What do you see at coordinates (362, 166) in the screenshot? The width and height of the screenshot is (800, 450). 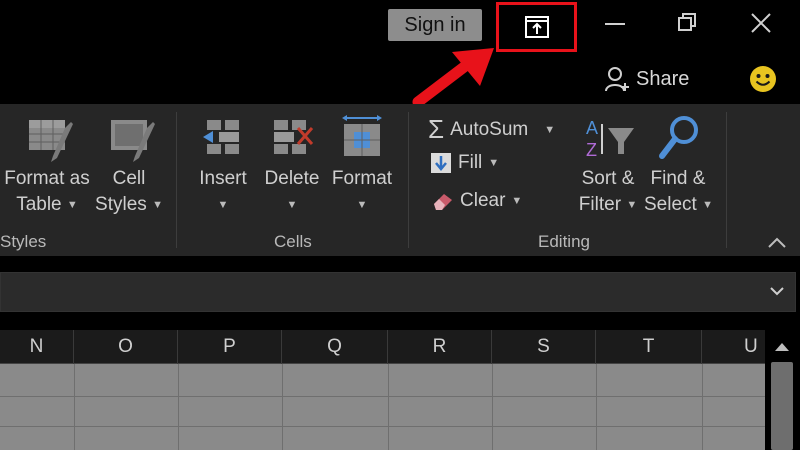 I see `format-button: Format ▼` at bounding box center [362, 166].